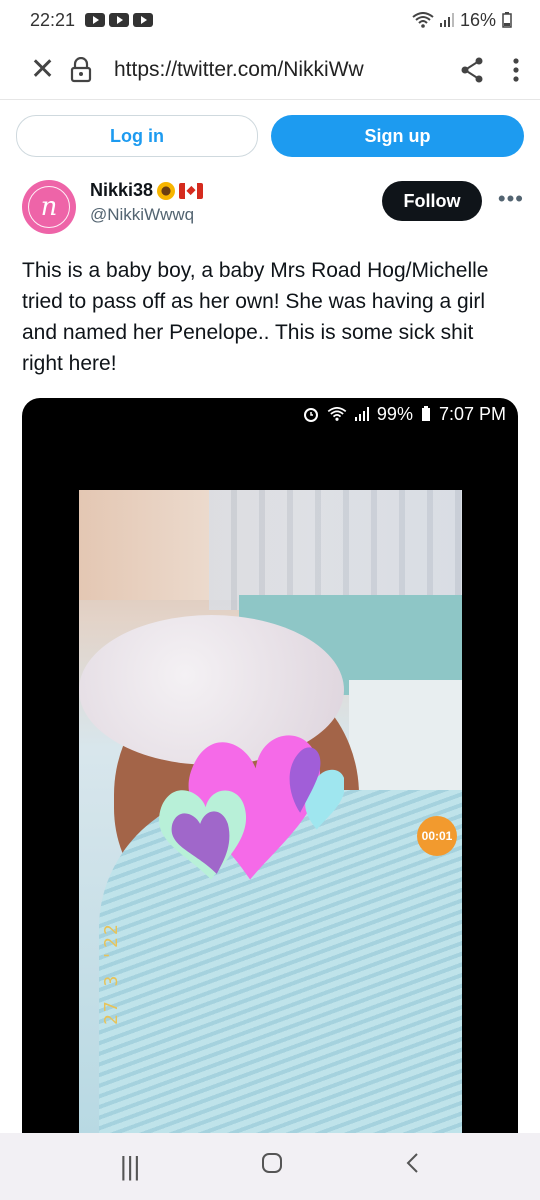 This screenshot has height=1200, width=540. I want to click on avatar-ring: n, so click(49, 207).